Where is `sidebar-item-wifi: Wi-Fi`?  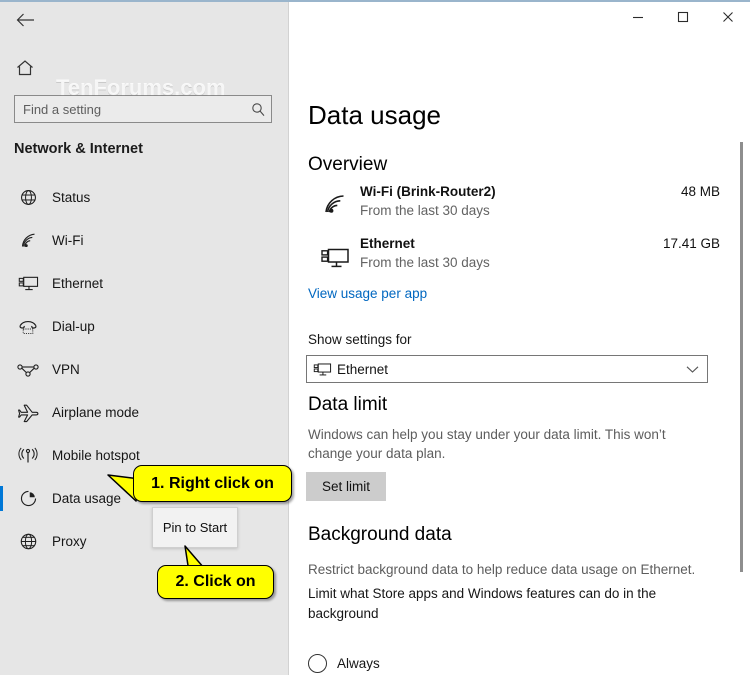
sidebar-item-wifi: Wi-Fi is located at coordinates (144, 240).